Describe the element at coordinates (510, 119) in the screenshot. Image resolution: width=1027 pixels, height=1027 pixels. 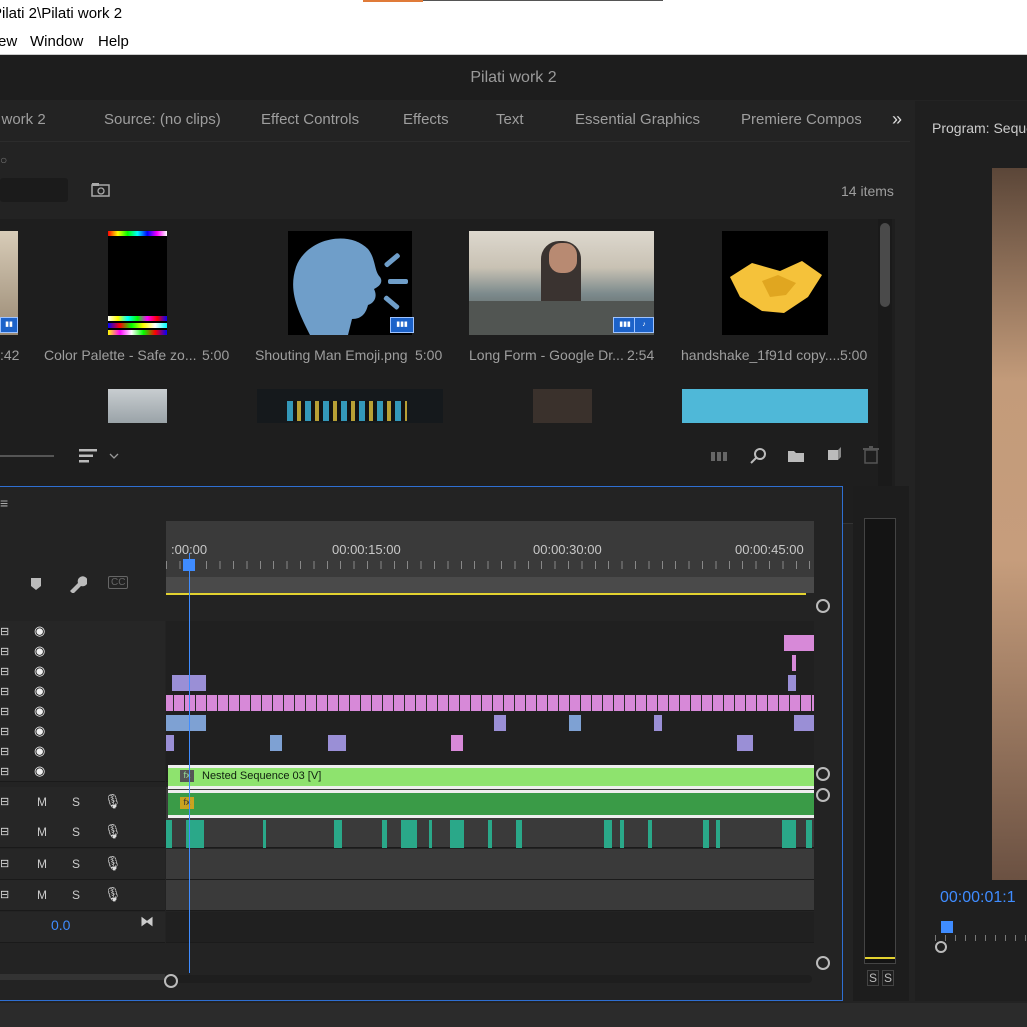
I see `tab-text: Text` at that location.